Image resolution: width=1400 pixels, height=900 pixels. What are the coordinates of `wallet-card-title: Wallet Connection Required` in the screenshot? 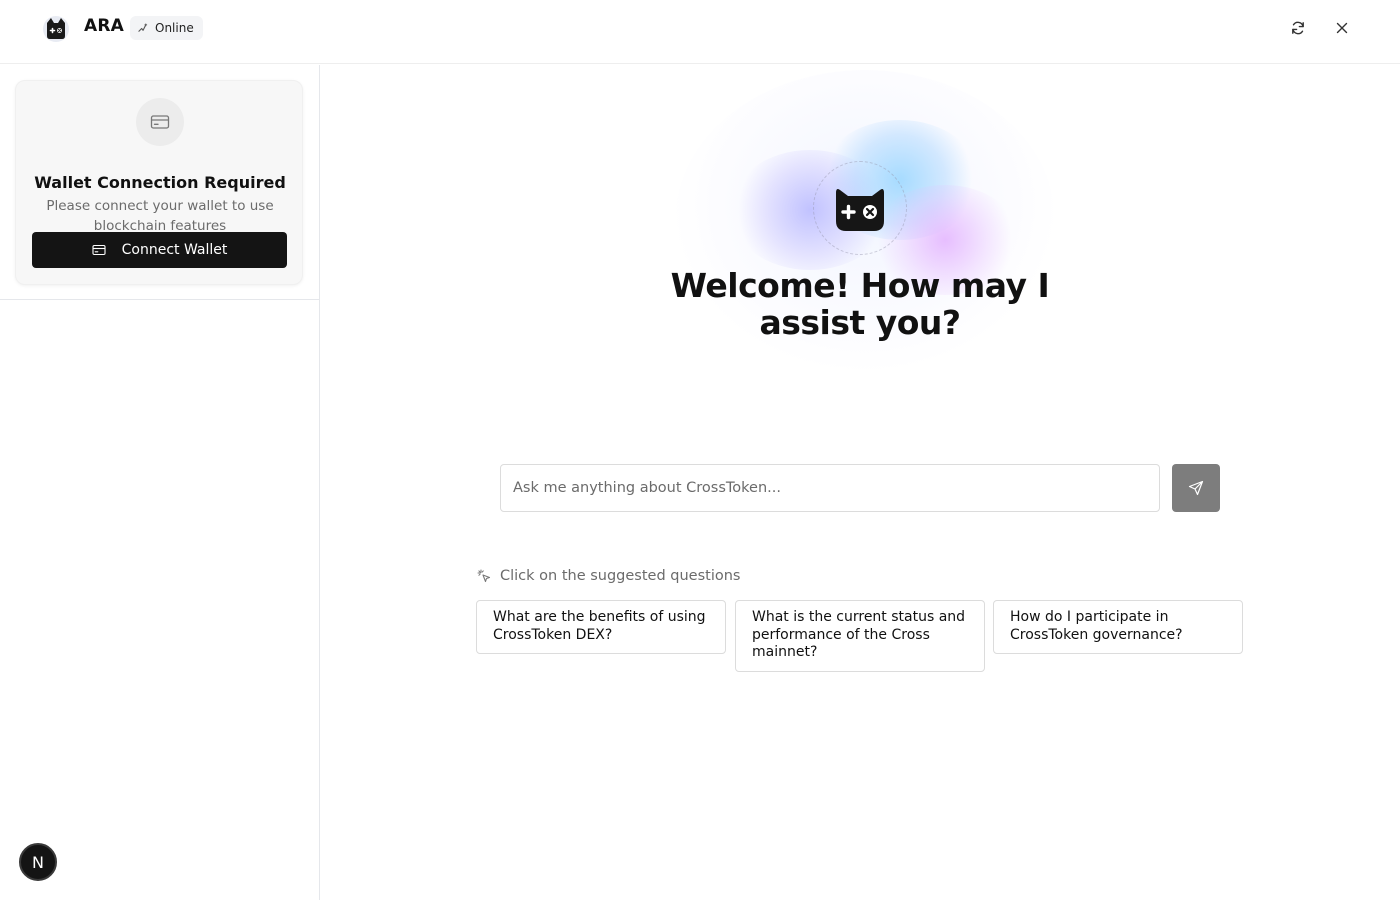 It's located at (160, 182).